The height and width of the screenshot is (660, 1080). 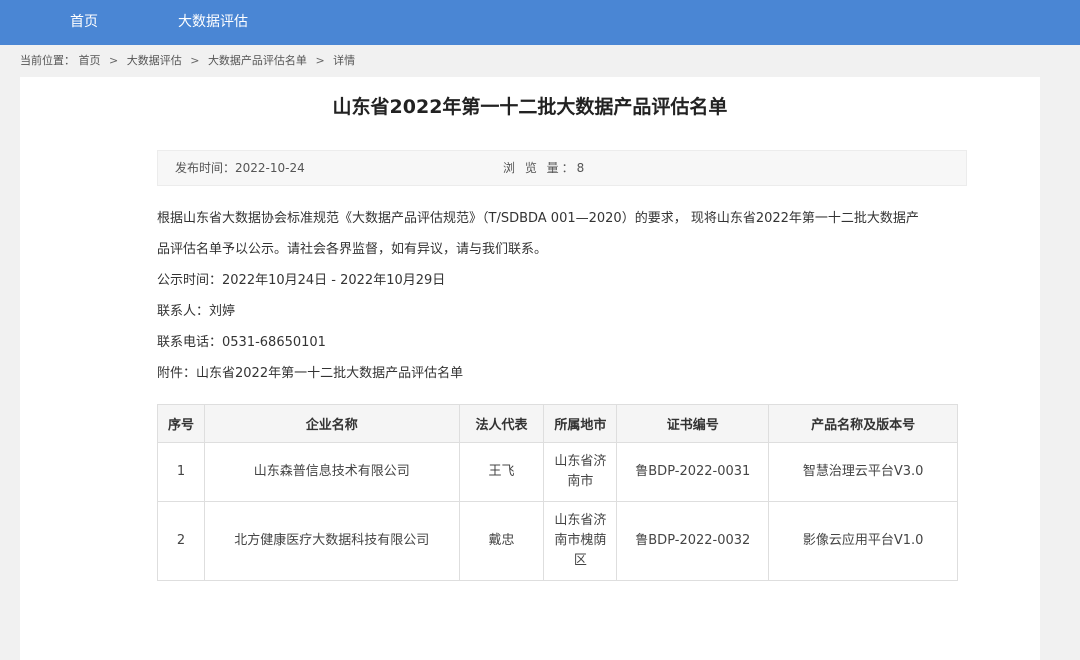 I want to click on article-meta: 发布时间：2022-10-24 浏 览 量：8, so click(x=562, y=168).